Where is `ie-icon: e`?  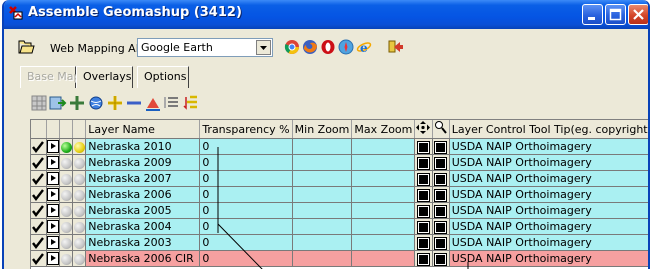
ie-icon: e is located at coordinates (364, 47).